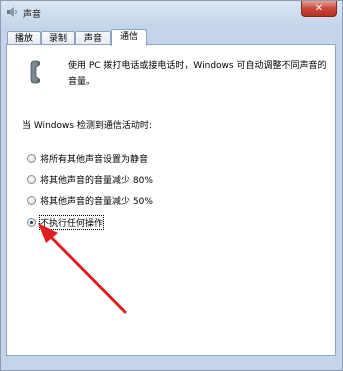 This screenshot has width=343, height=371. I want to click on option-reduce-50: 将其他声音的音量减少 50%, so click(90, 200).